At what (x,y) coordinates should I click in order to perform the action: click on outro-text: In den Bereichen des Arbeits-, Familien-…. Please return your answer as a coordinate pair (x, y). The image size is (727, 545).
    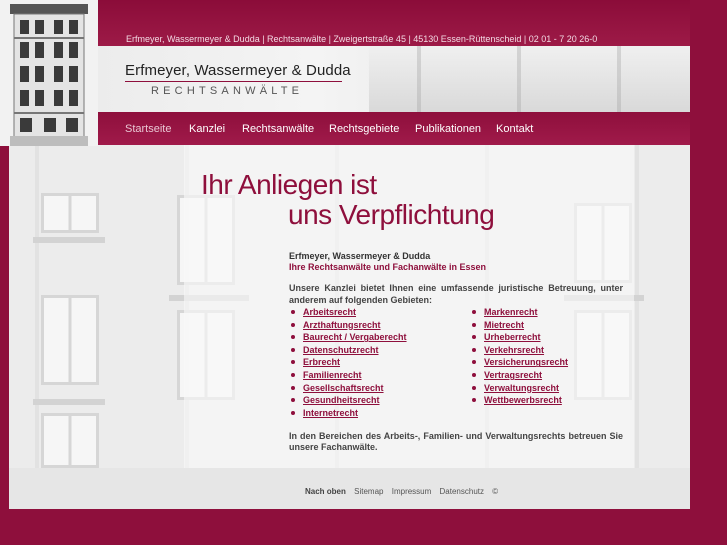
    Looking at the image, I should click on (456, 441).